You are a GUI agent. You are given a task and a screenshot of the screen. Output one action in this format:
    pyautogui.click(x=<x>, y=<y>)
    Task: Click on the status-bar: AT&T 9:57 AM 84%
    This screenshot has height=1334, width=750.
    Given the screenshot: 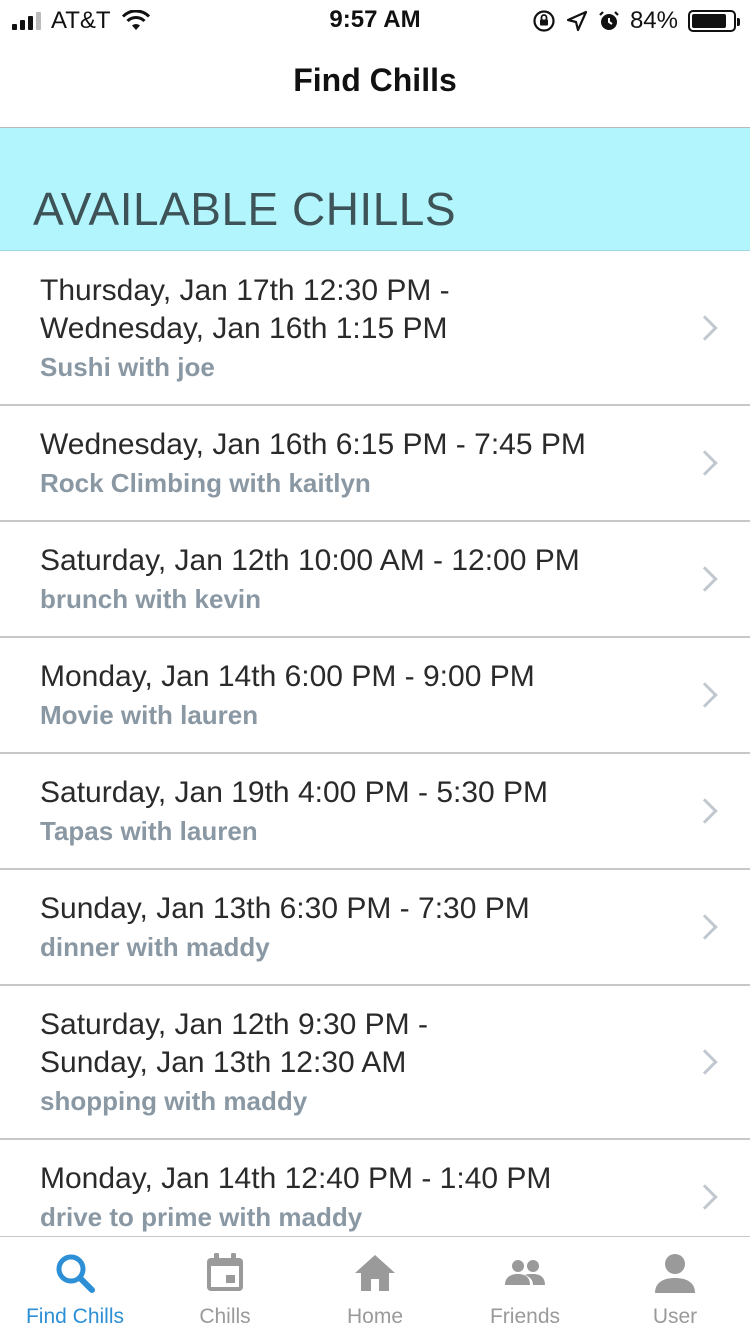 What is the action you would take?
    pyautogui.click(x=375, y=20)
    